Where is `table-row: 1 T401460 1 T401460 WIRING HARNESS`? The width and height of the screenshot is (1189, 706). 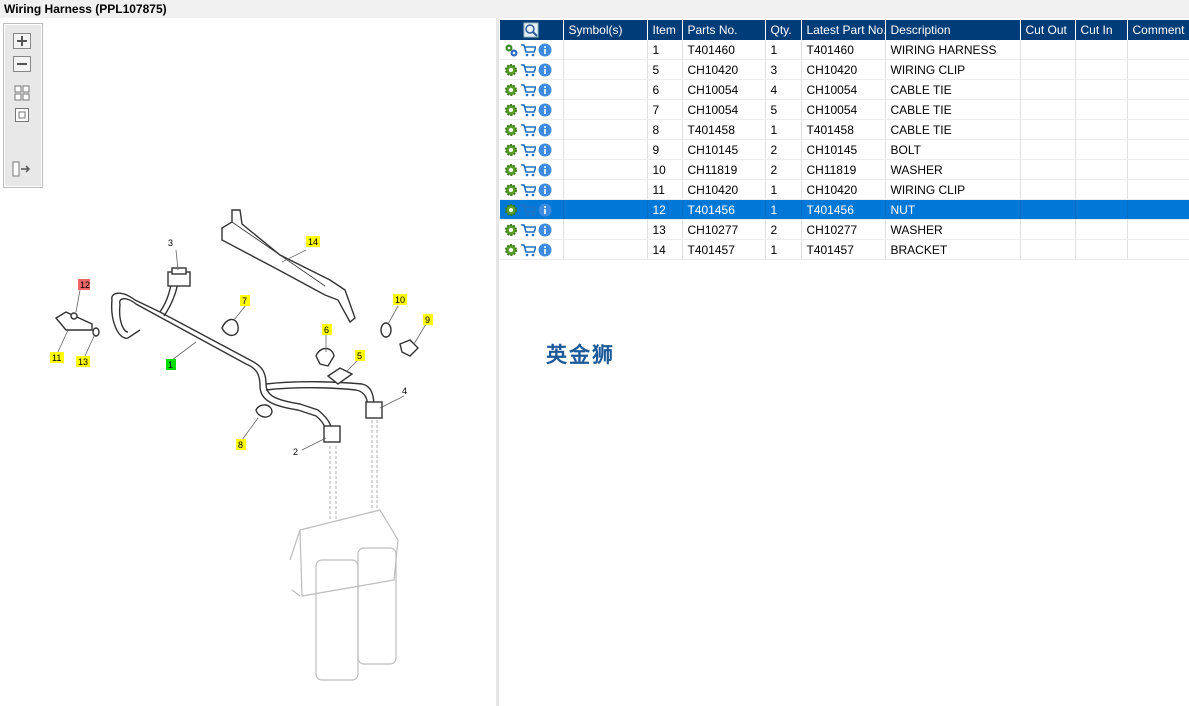
table-row: 1 T401460 1 T401460 WIRING HARNESS is located at coordinates (844, 50).